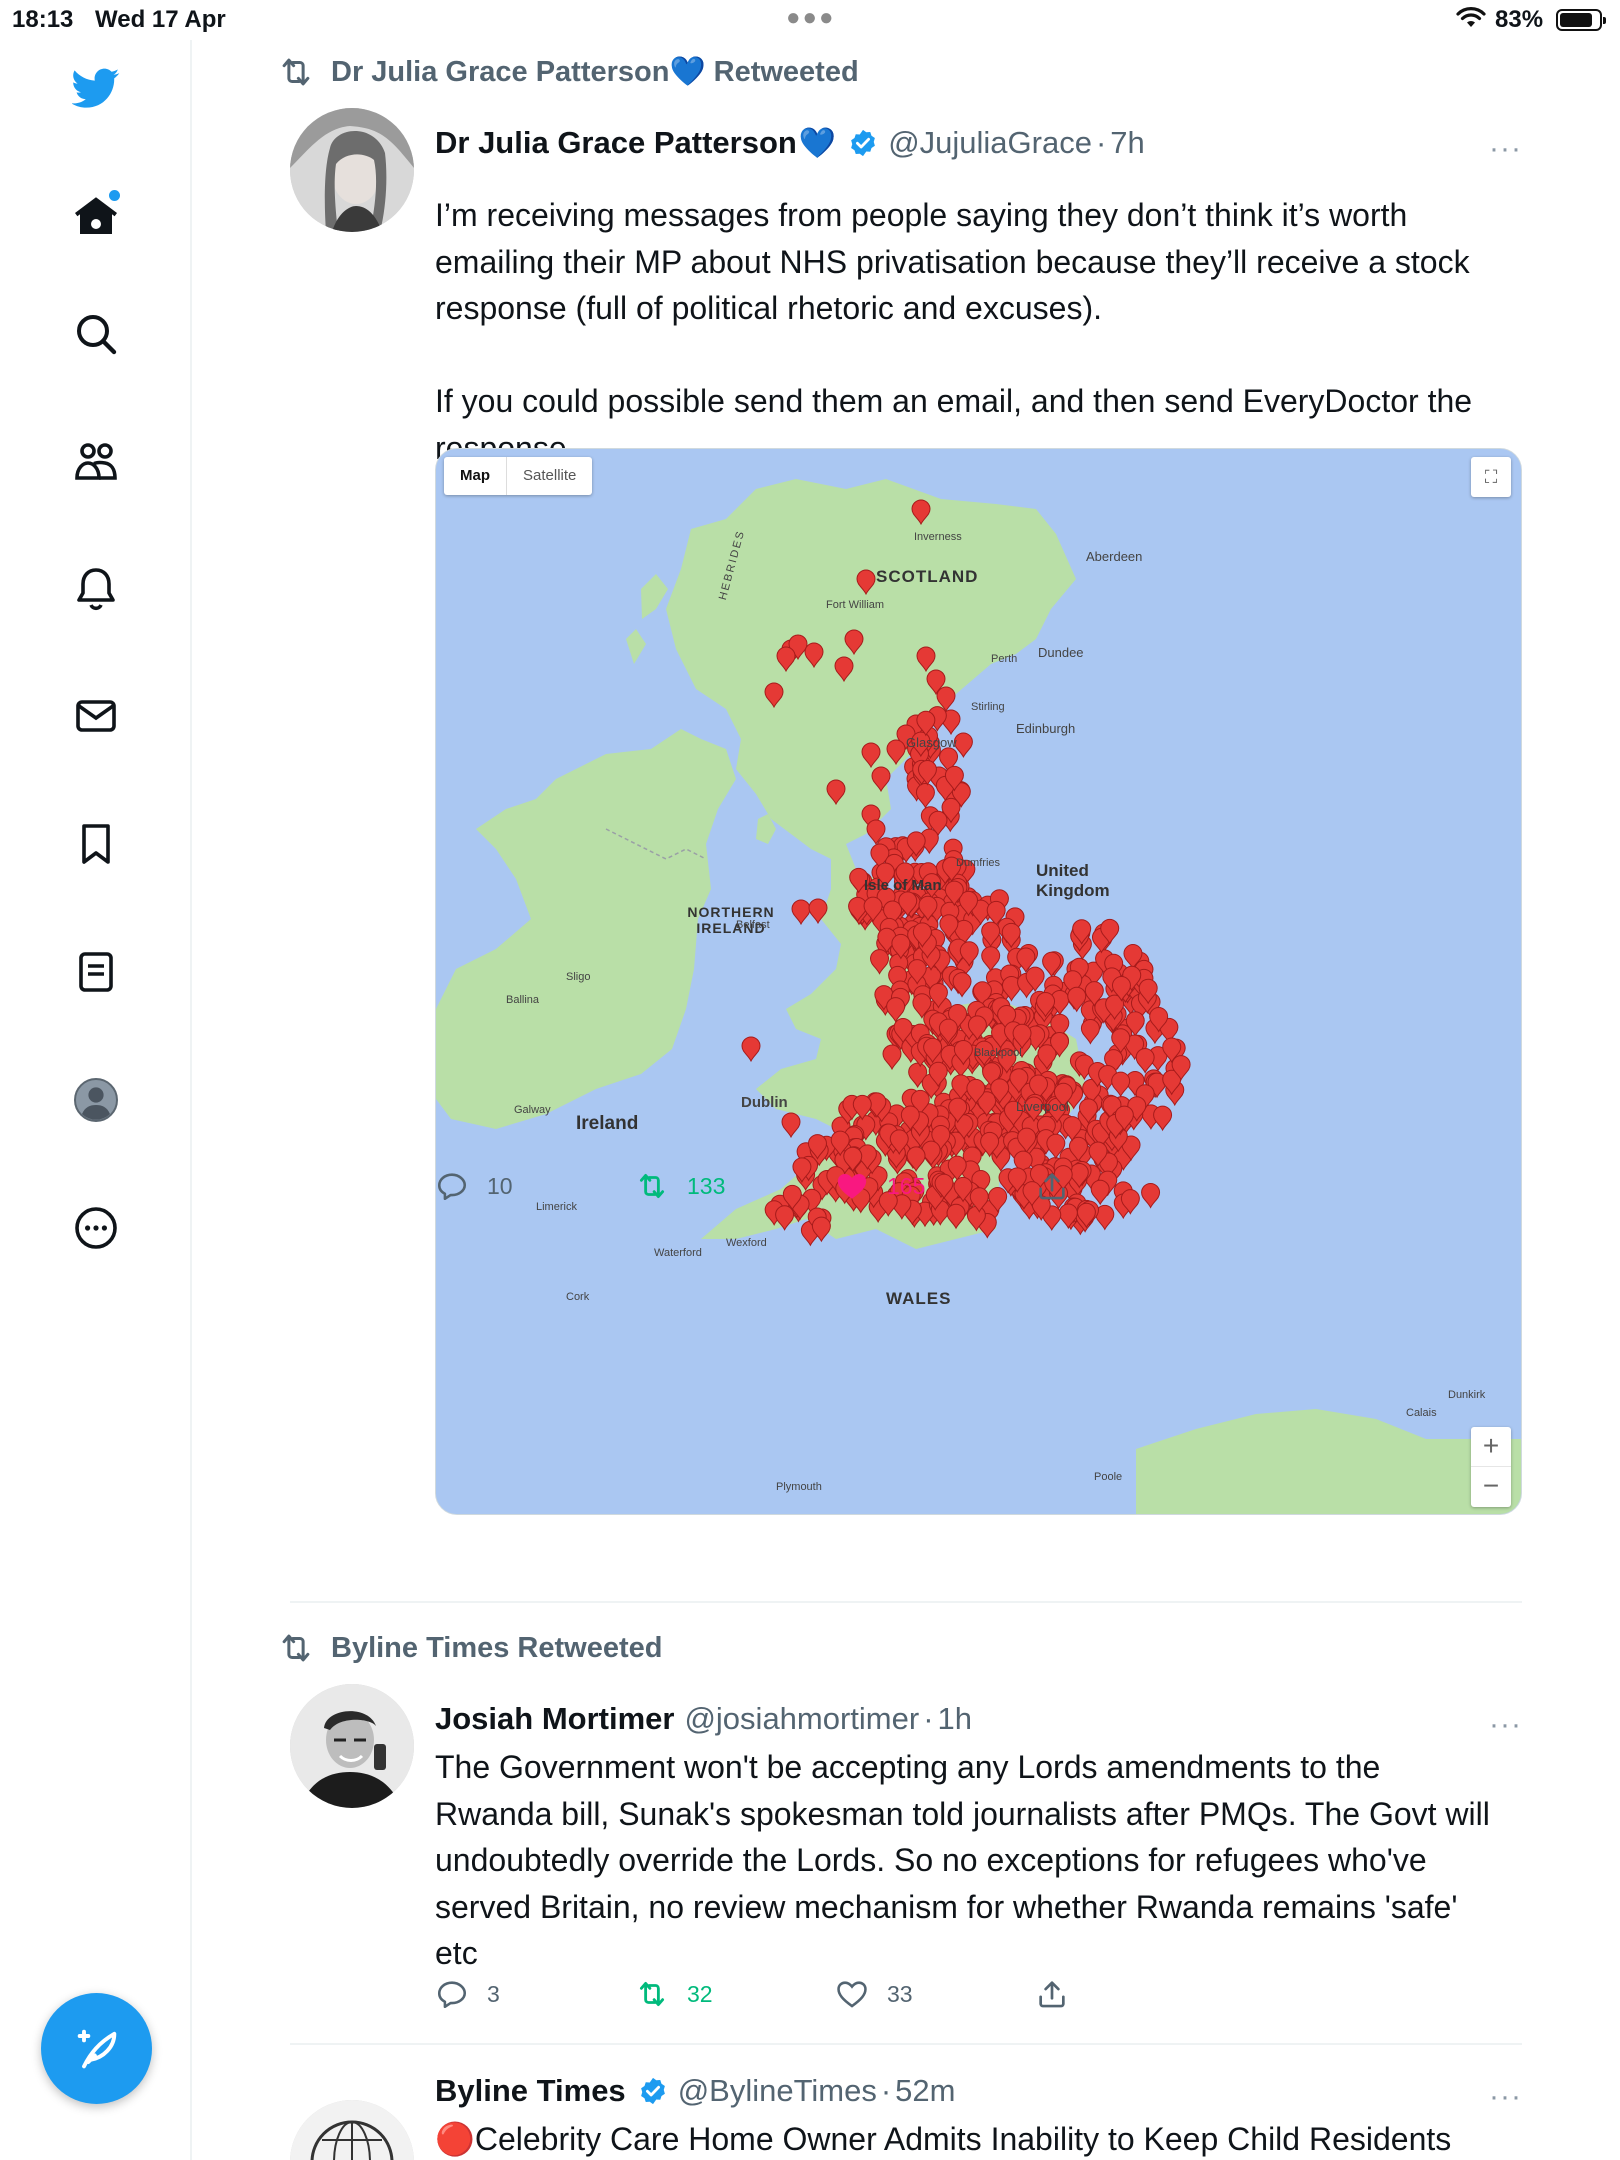  What do you see at coordinates (96, 216) in the screenshot?
I see `home-icon` at bounding box center [96, 216].